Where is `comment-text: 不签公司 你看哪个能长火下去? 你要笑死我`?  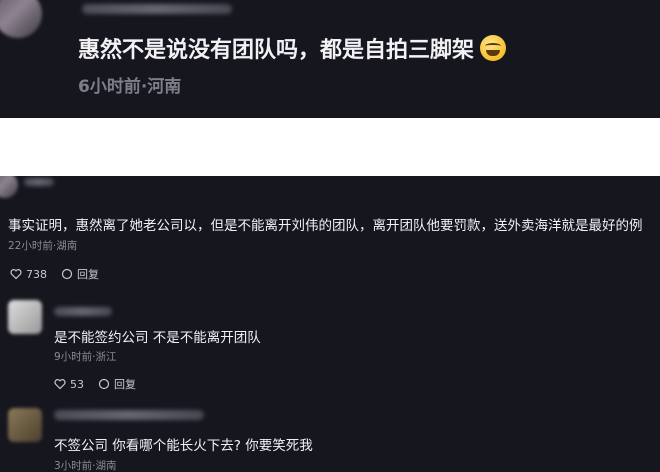 comment-text: 不签公司 你看哪个能长火下去? 你要笑死我 is located at coordinates (183, 446).